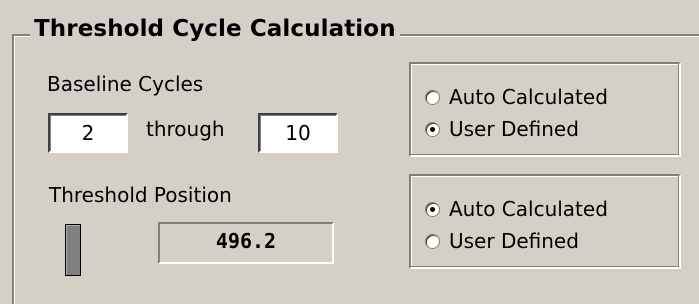 This screenshot has width=699, height=304. Describe the element at coordinates (432, 97) in the screenshot. I see `baseline-auto-radio` at that location.